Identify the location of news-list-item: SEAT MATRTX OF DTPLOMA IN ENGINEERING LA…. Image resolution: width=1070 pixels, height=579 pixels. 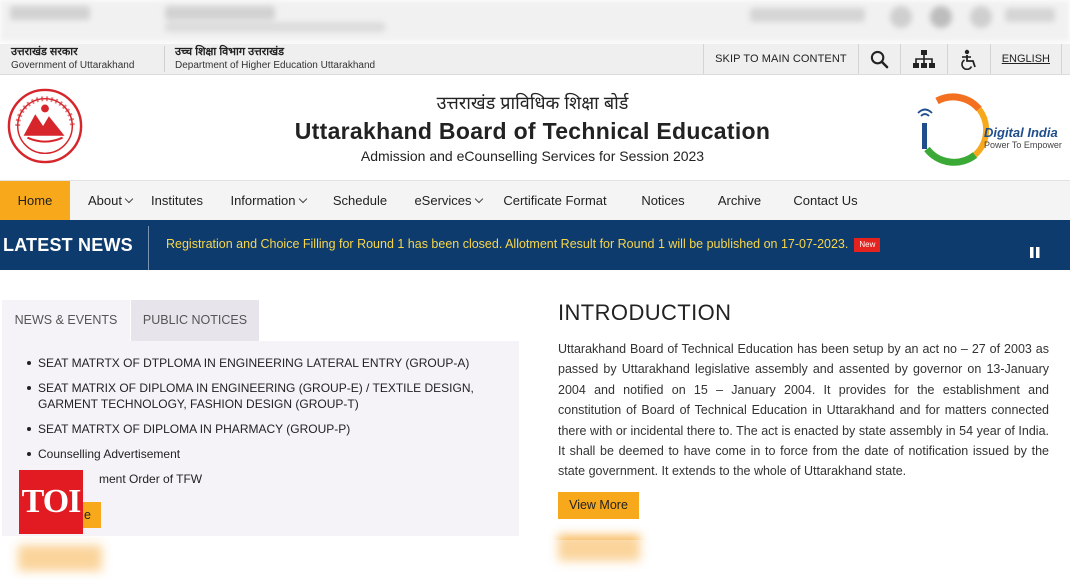
(262, 363).